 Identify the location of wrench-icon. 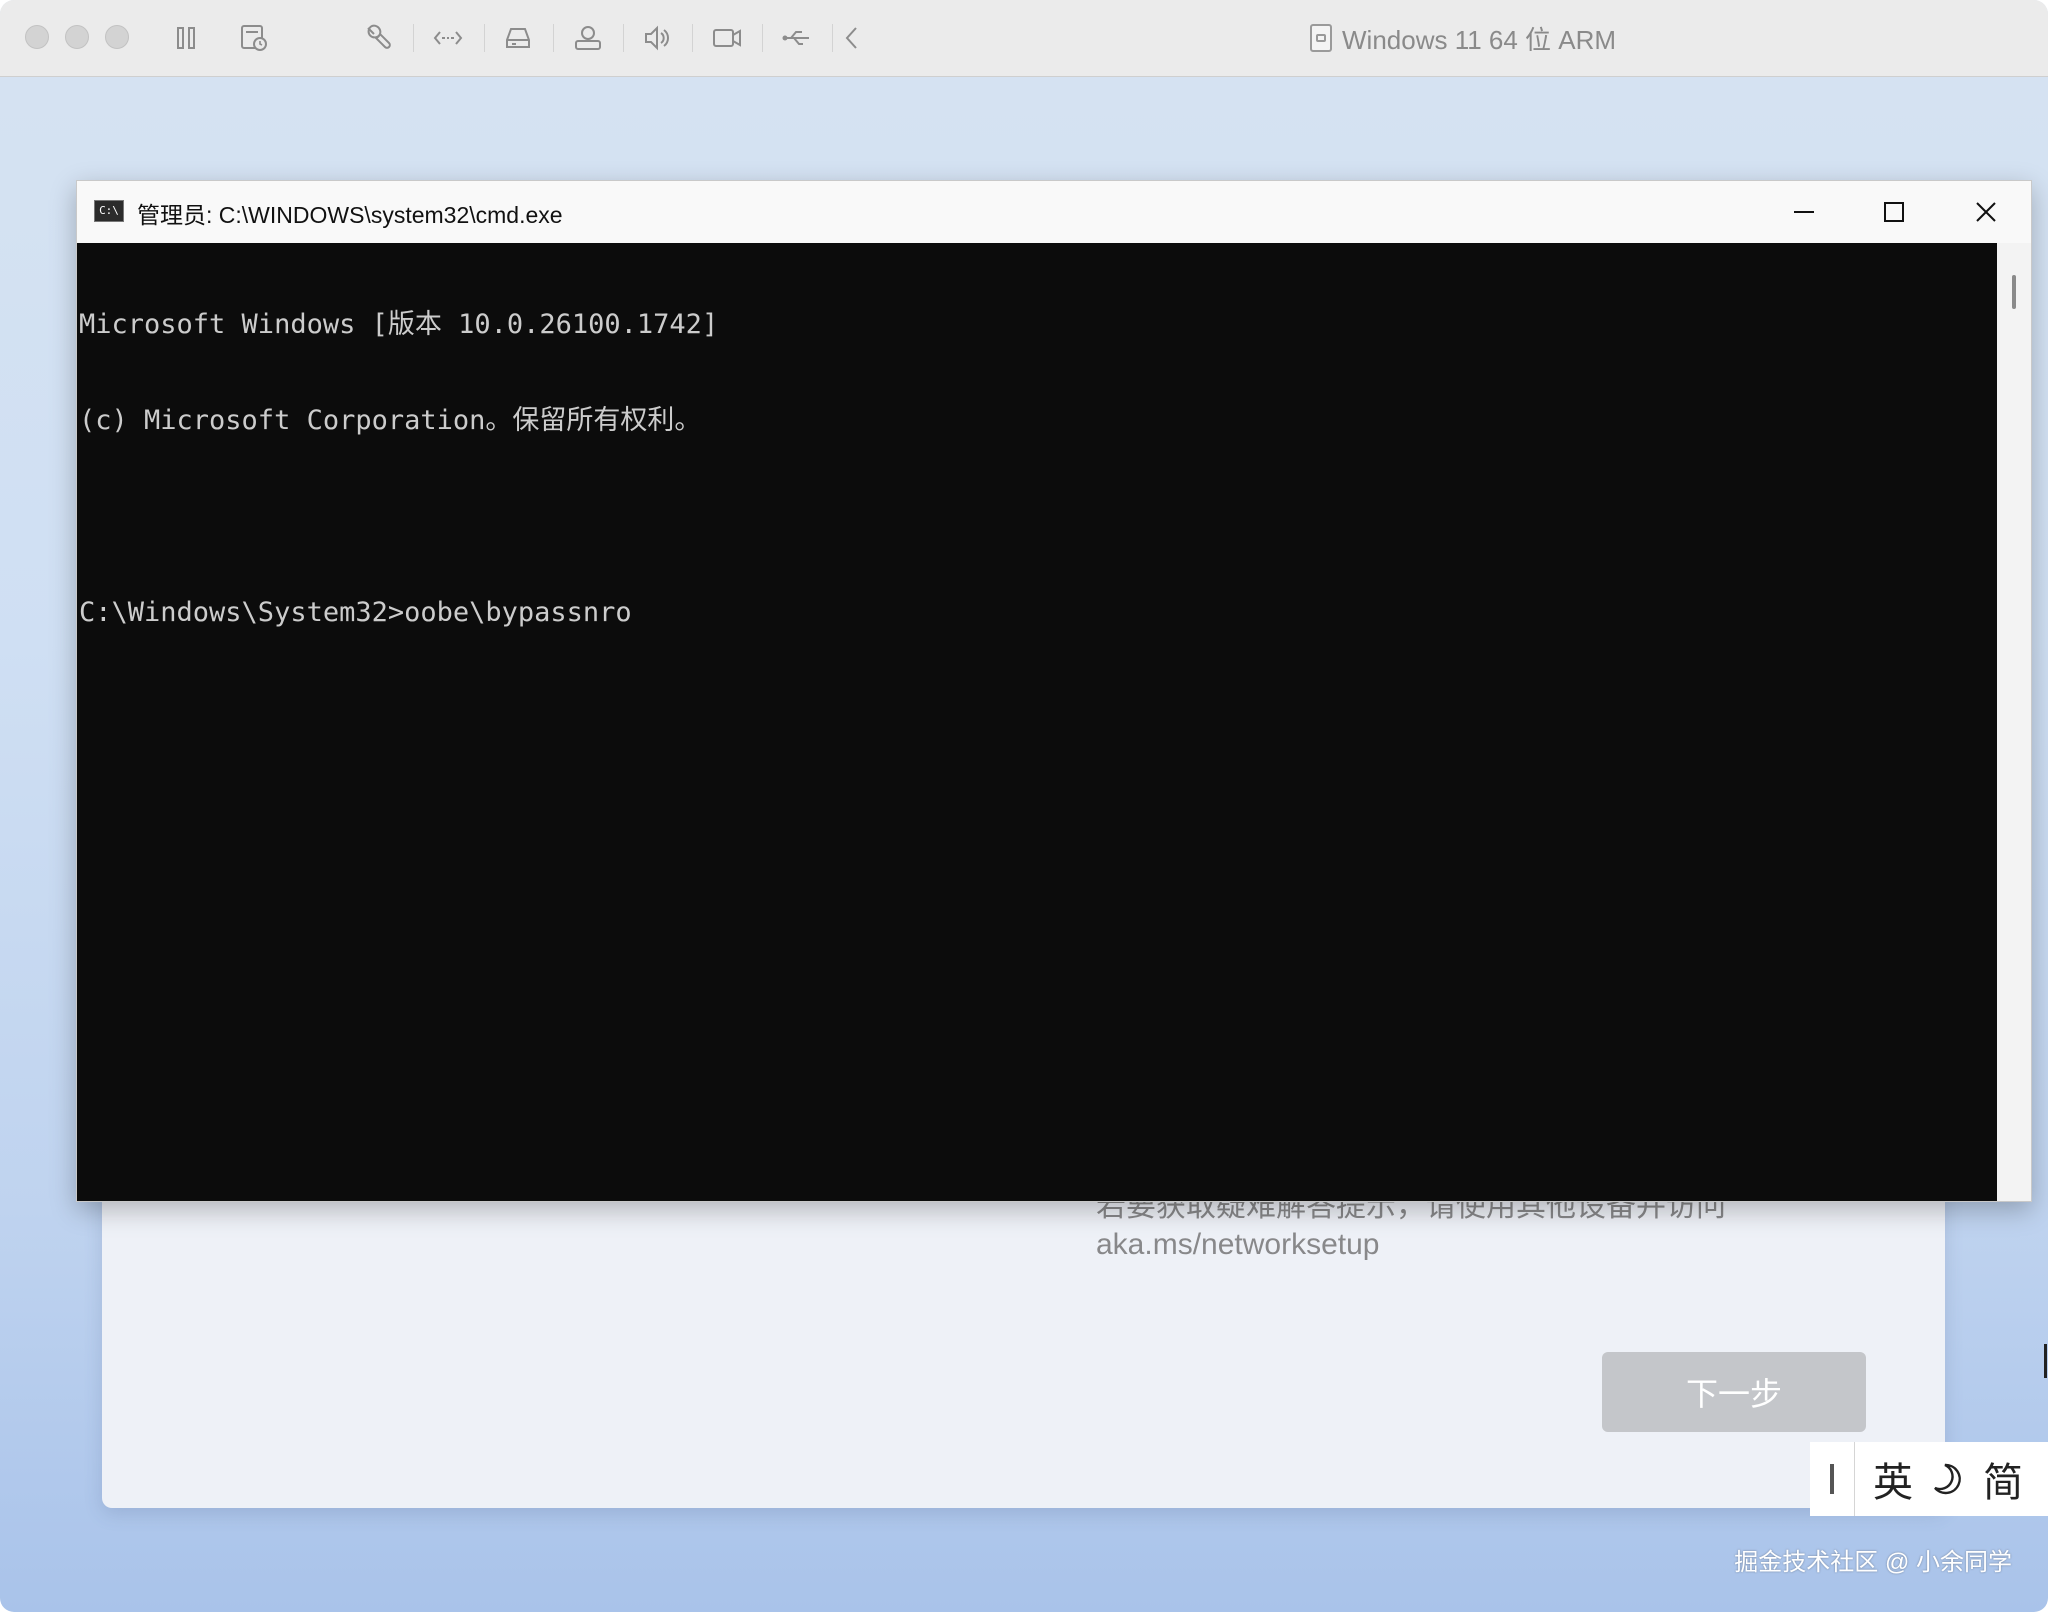
(378, 38).